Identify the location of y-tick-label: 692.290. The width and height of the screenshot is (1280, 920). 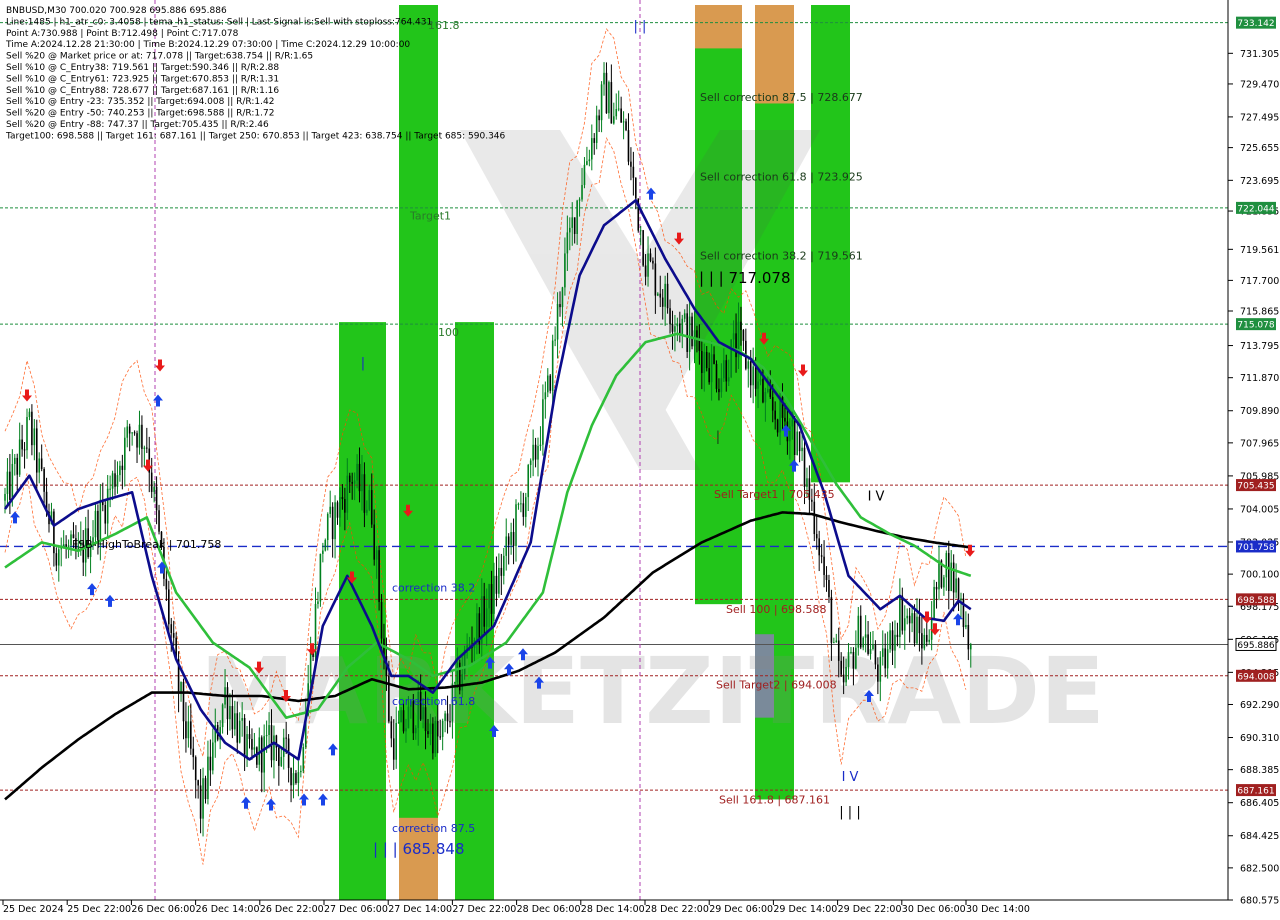
(1259, 705).